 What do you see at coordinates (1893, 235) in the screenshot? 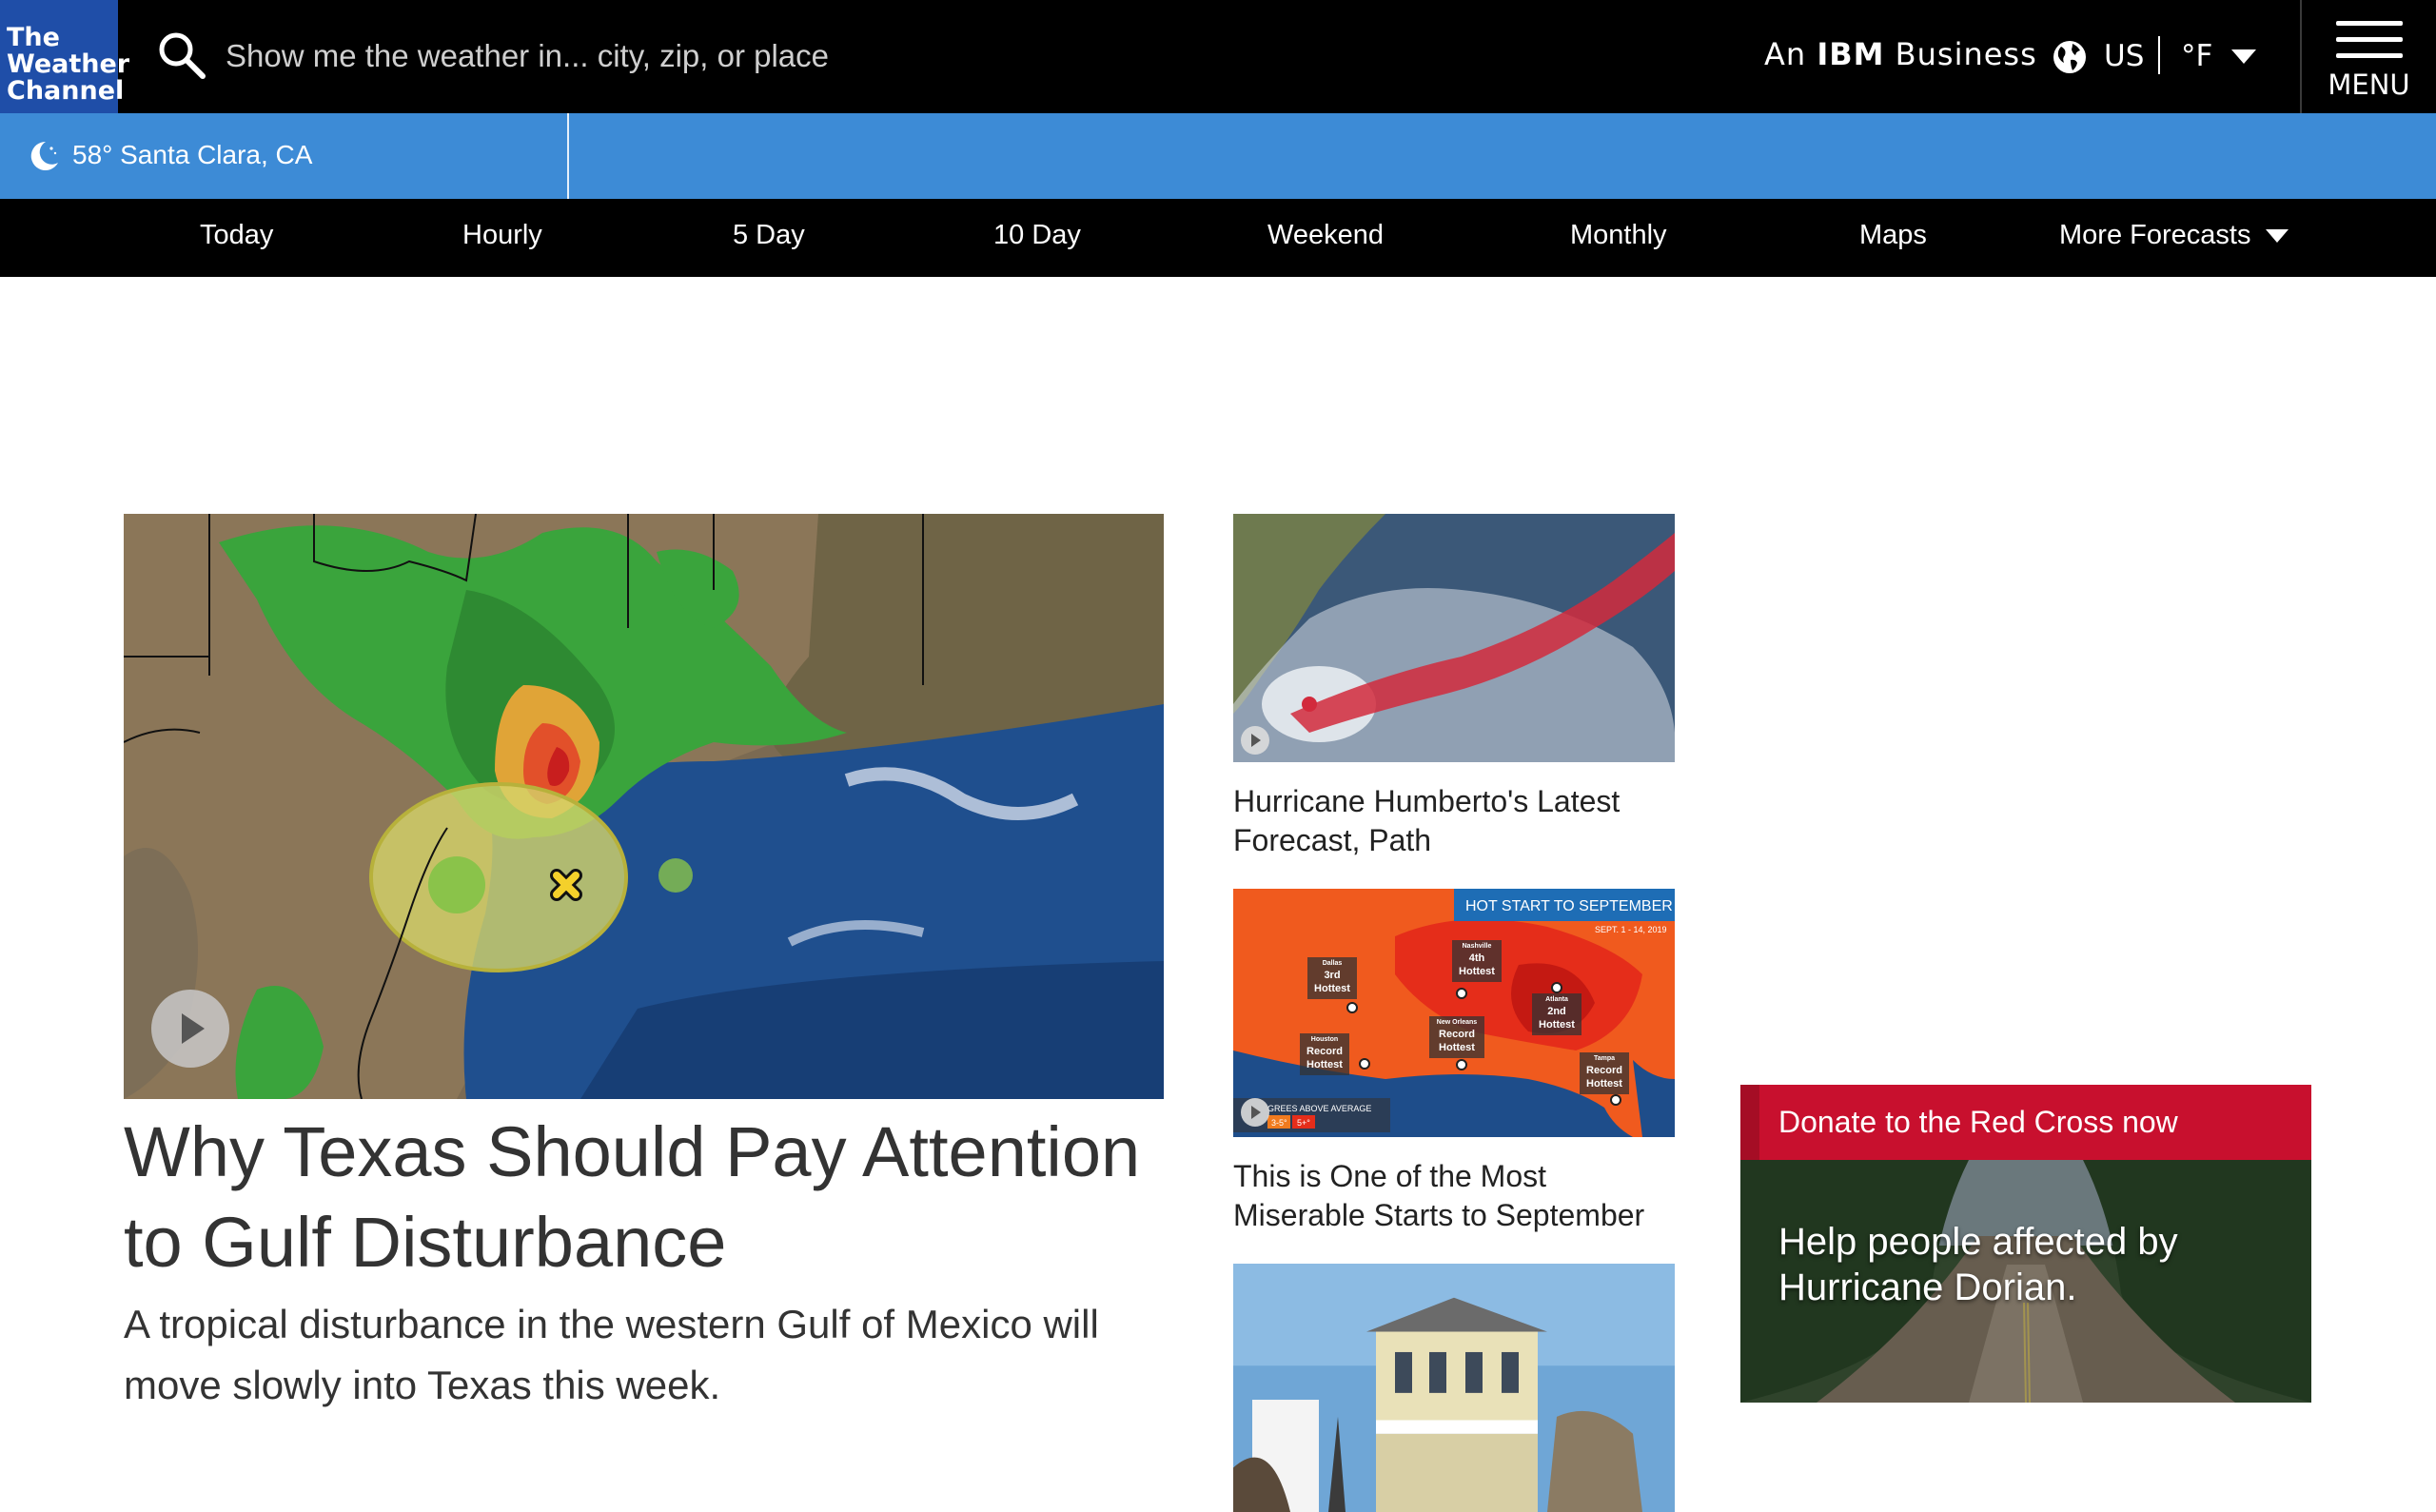
I see `nav-maps: Maps` at bounding box center [1893, 235].